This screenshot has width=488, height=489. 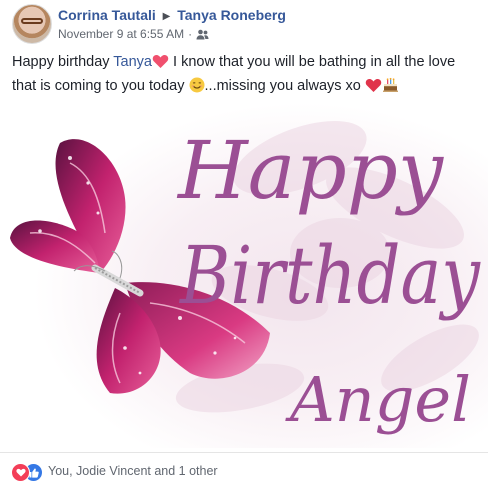 I want to click on message-text-3: ...missing you always xo, so click(x=284, y=86).